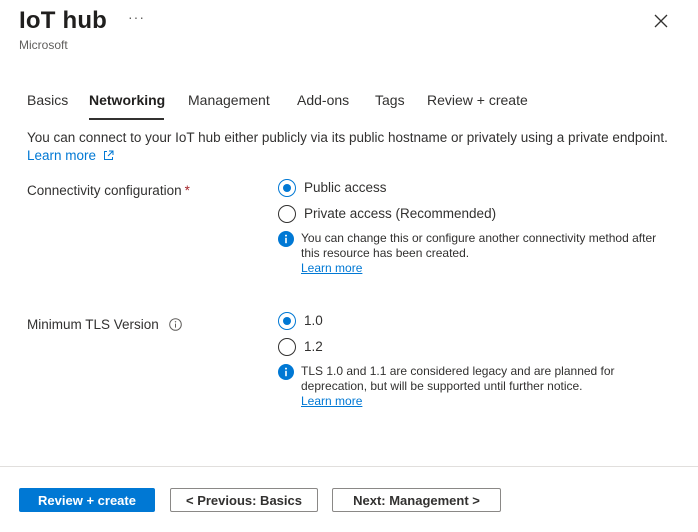 The image size is (698, 532). Describe the element at coordinates (244, 500) in the screenshot. I see `previous-button: < Previous: Basics` at that location.